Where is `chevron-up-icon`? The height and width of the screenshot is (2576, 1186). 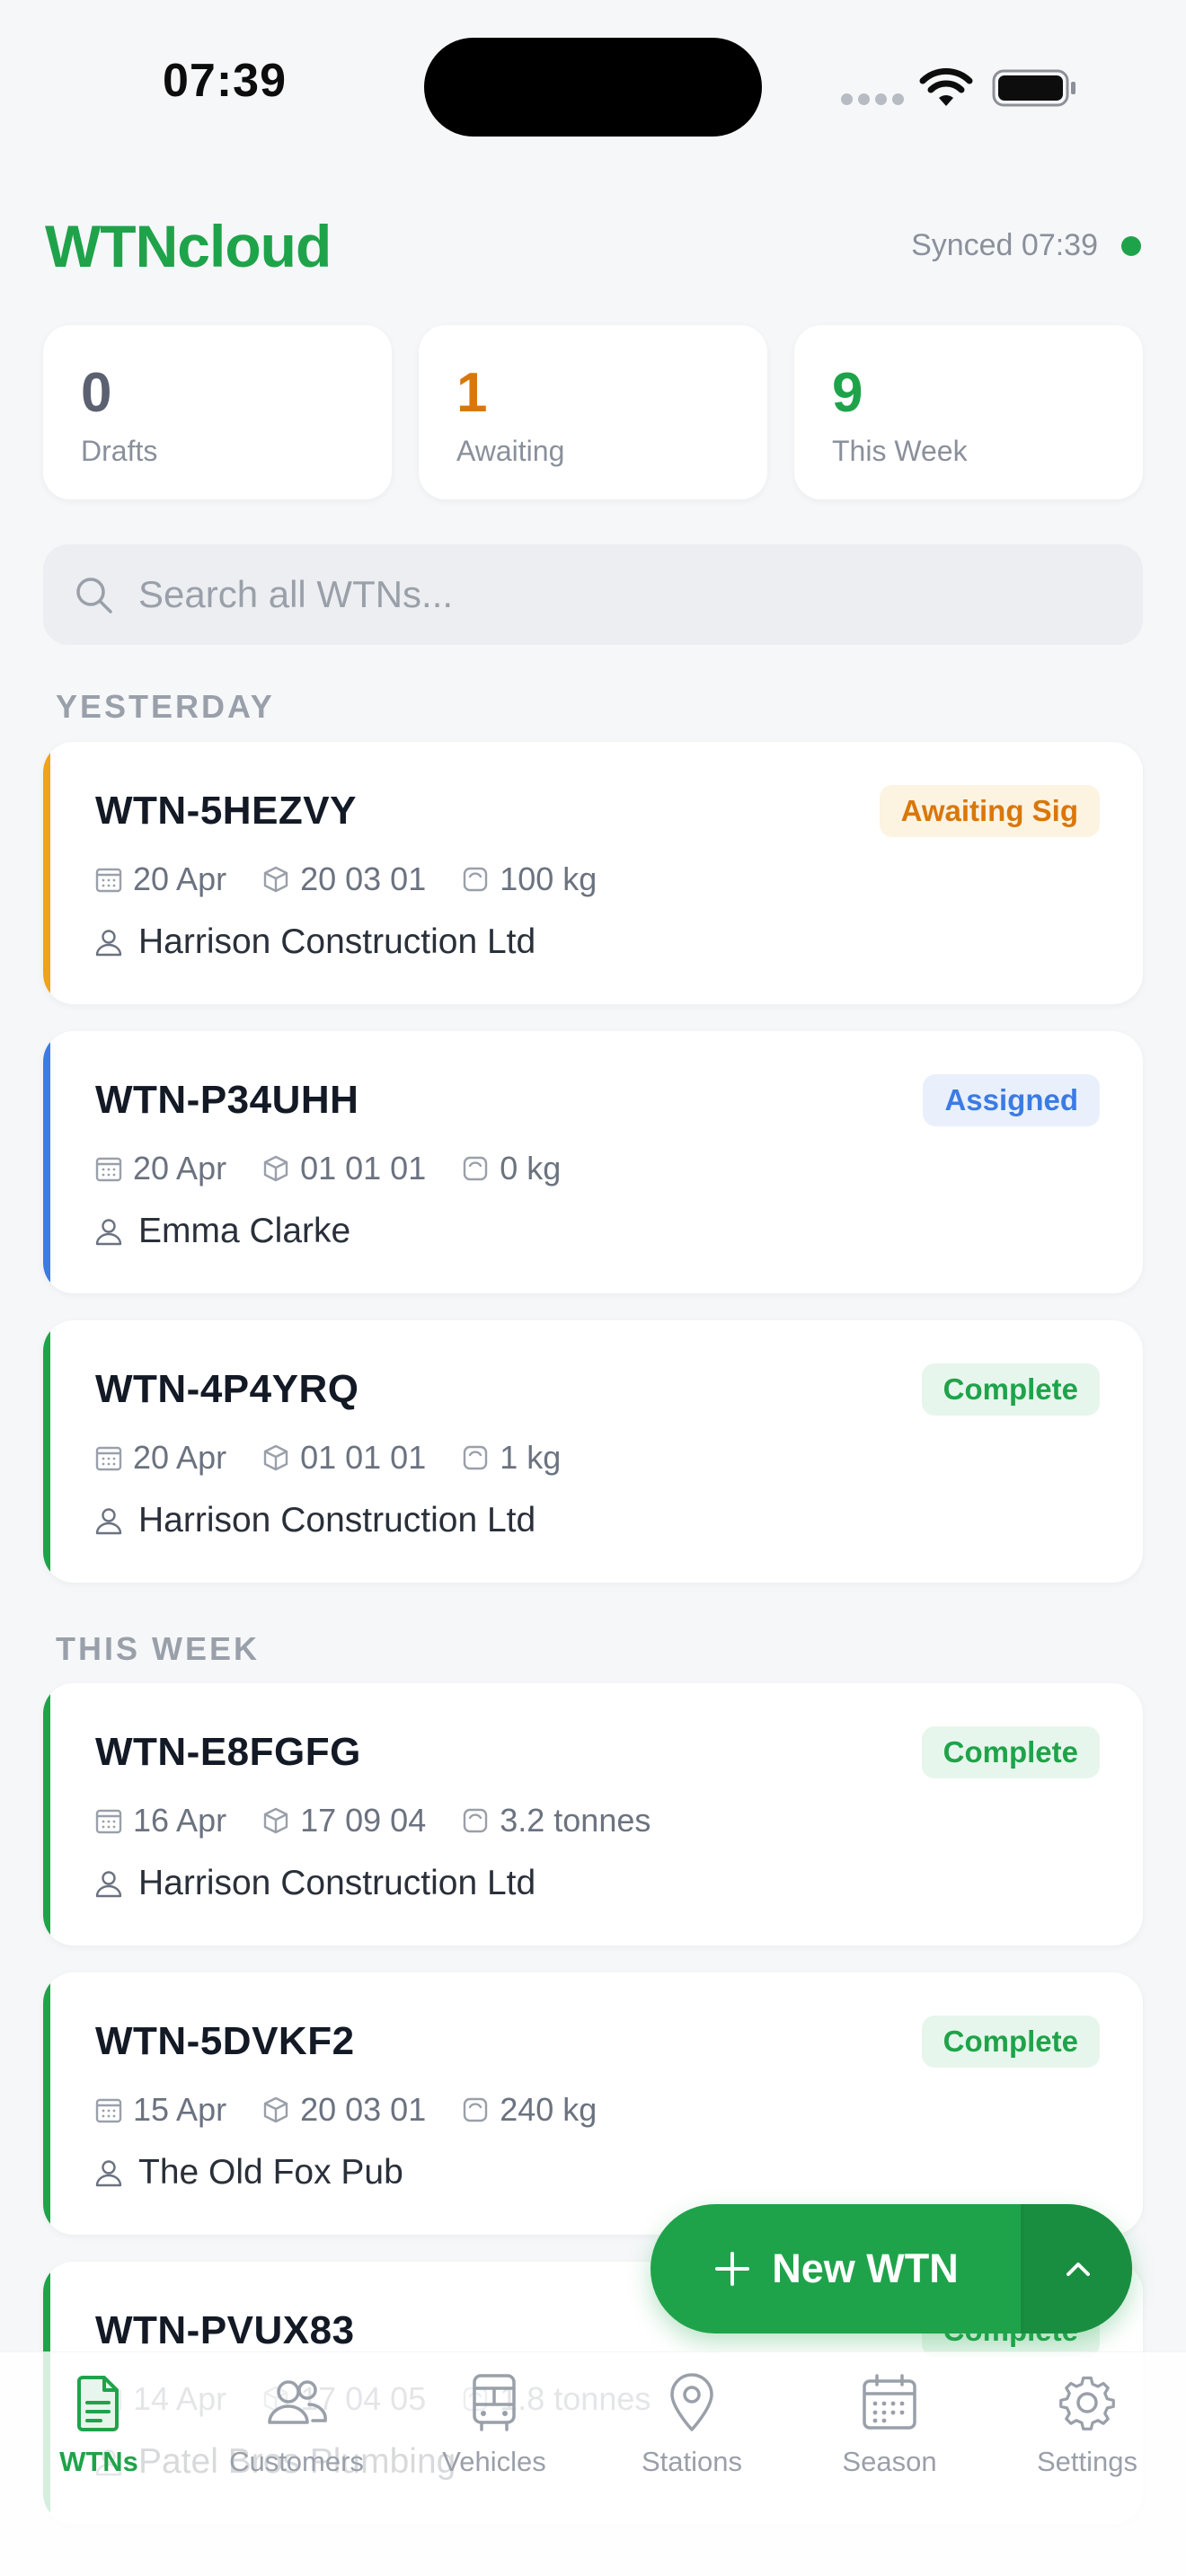 chevron-up-icon is located at coordinates (1078, 2269).